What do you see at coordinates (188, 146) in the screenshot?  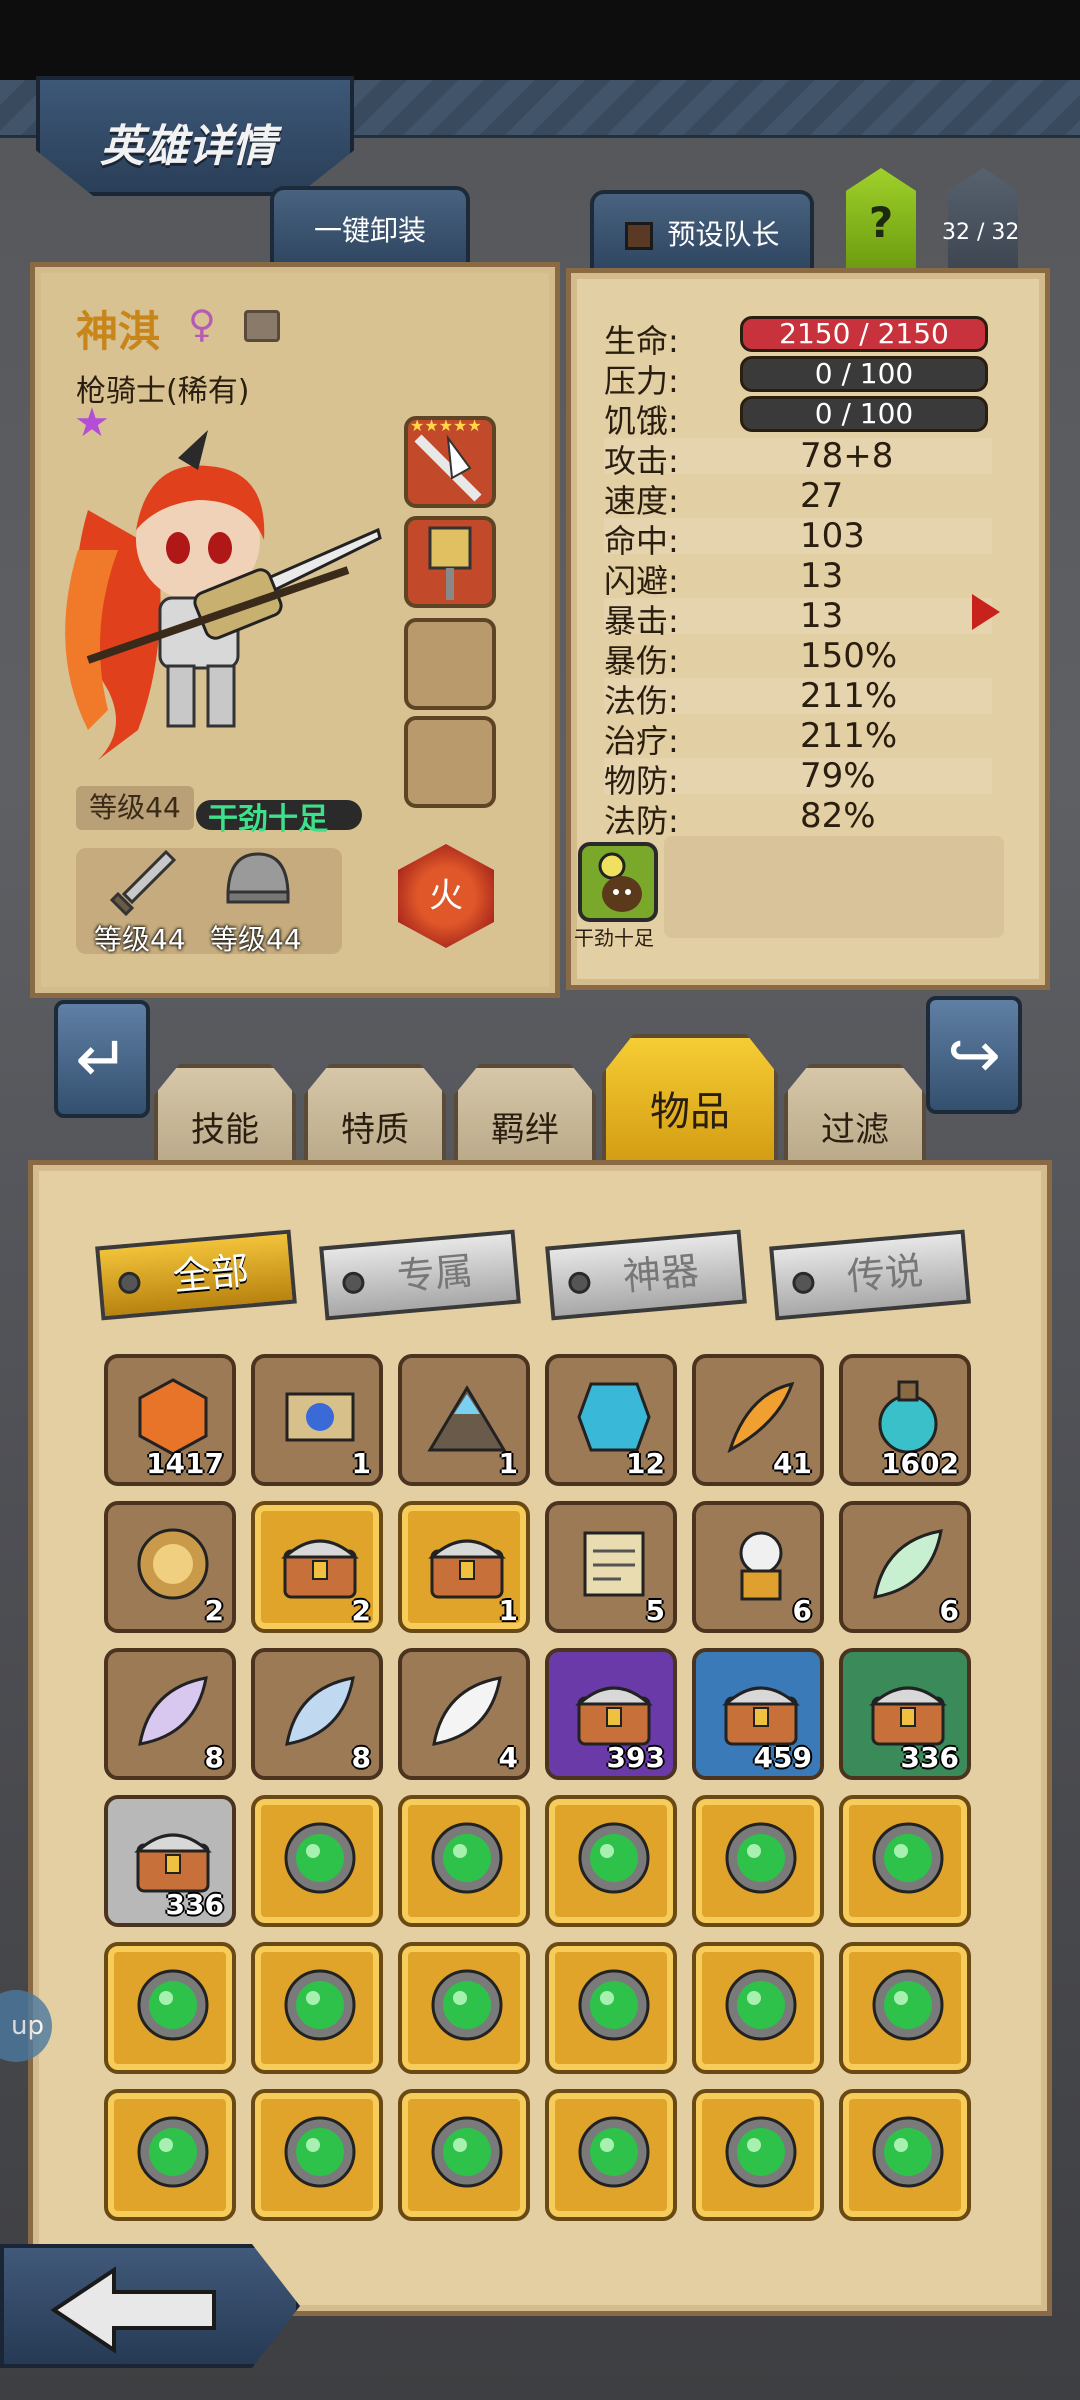 I see `page-title: 英雄详情` at bounding box center [188, 146].